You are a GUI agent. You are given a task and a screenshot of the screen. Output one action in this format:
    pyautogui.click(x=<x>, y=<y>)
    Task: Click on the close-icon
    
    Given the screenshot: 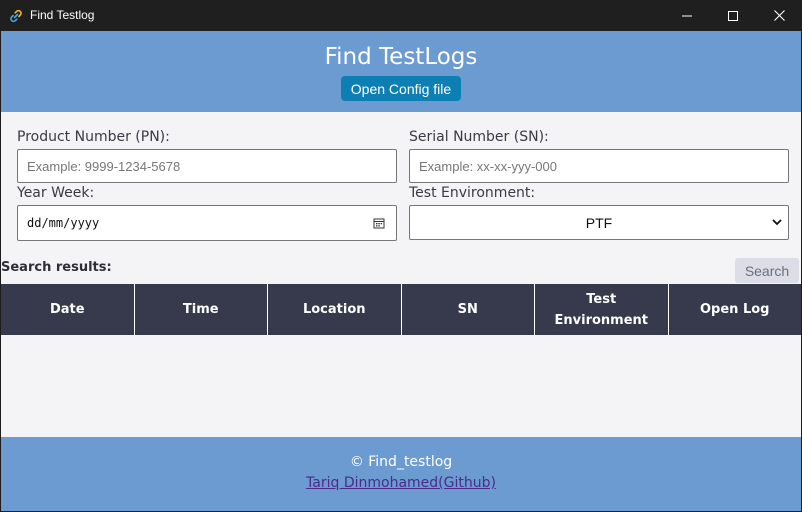 What is the action you would take?
    pyautogui.click(x=779, y=15)
    